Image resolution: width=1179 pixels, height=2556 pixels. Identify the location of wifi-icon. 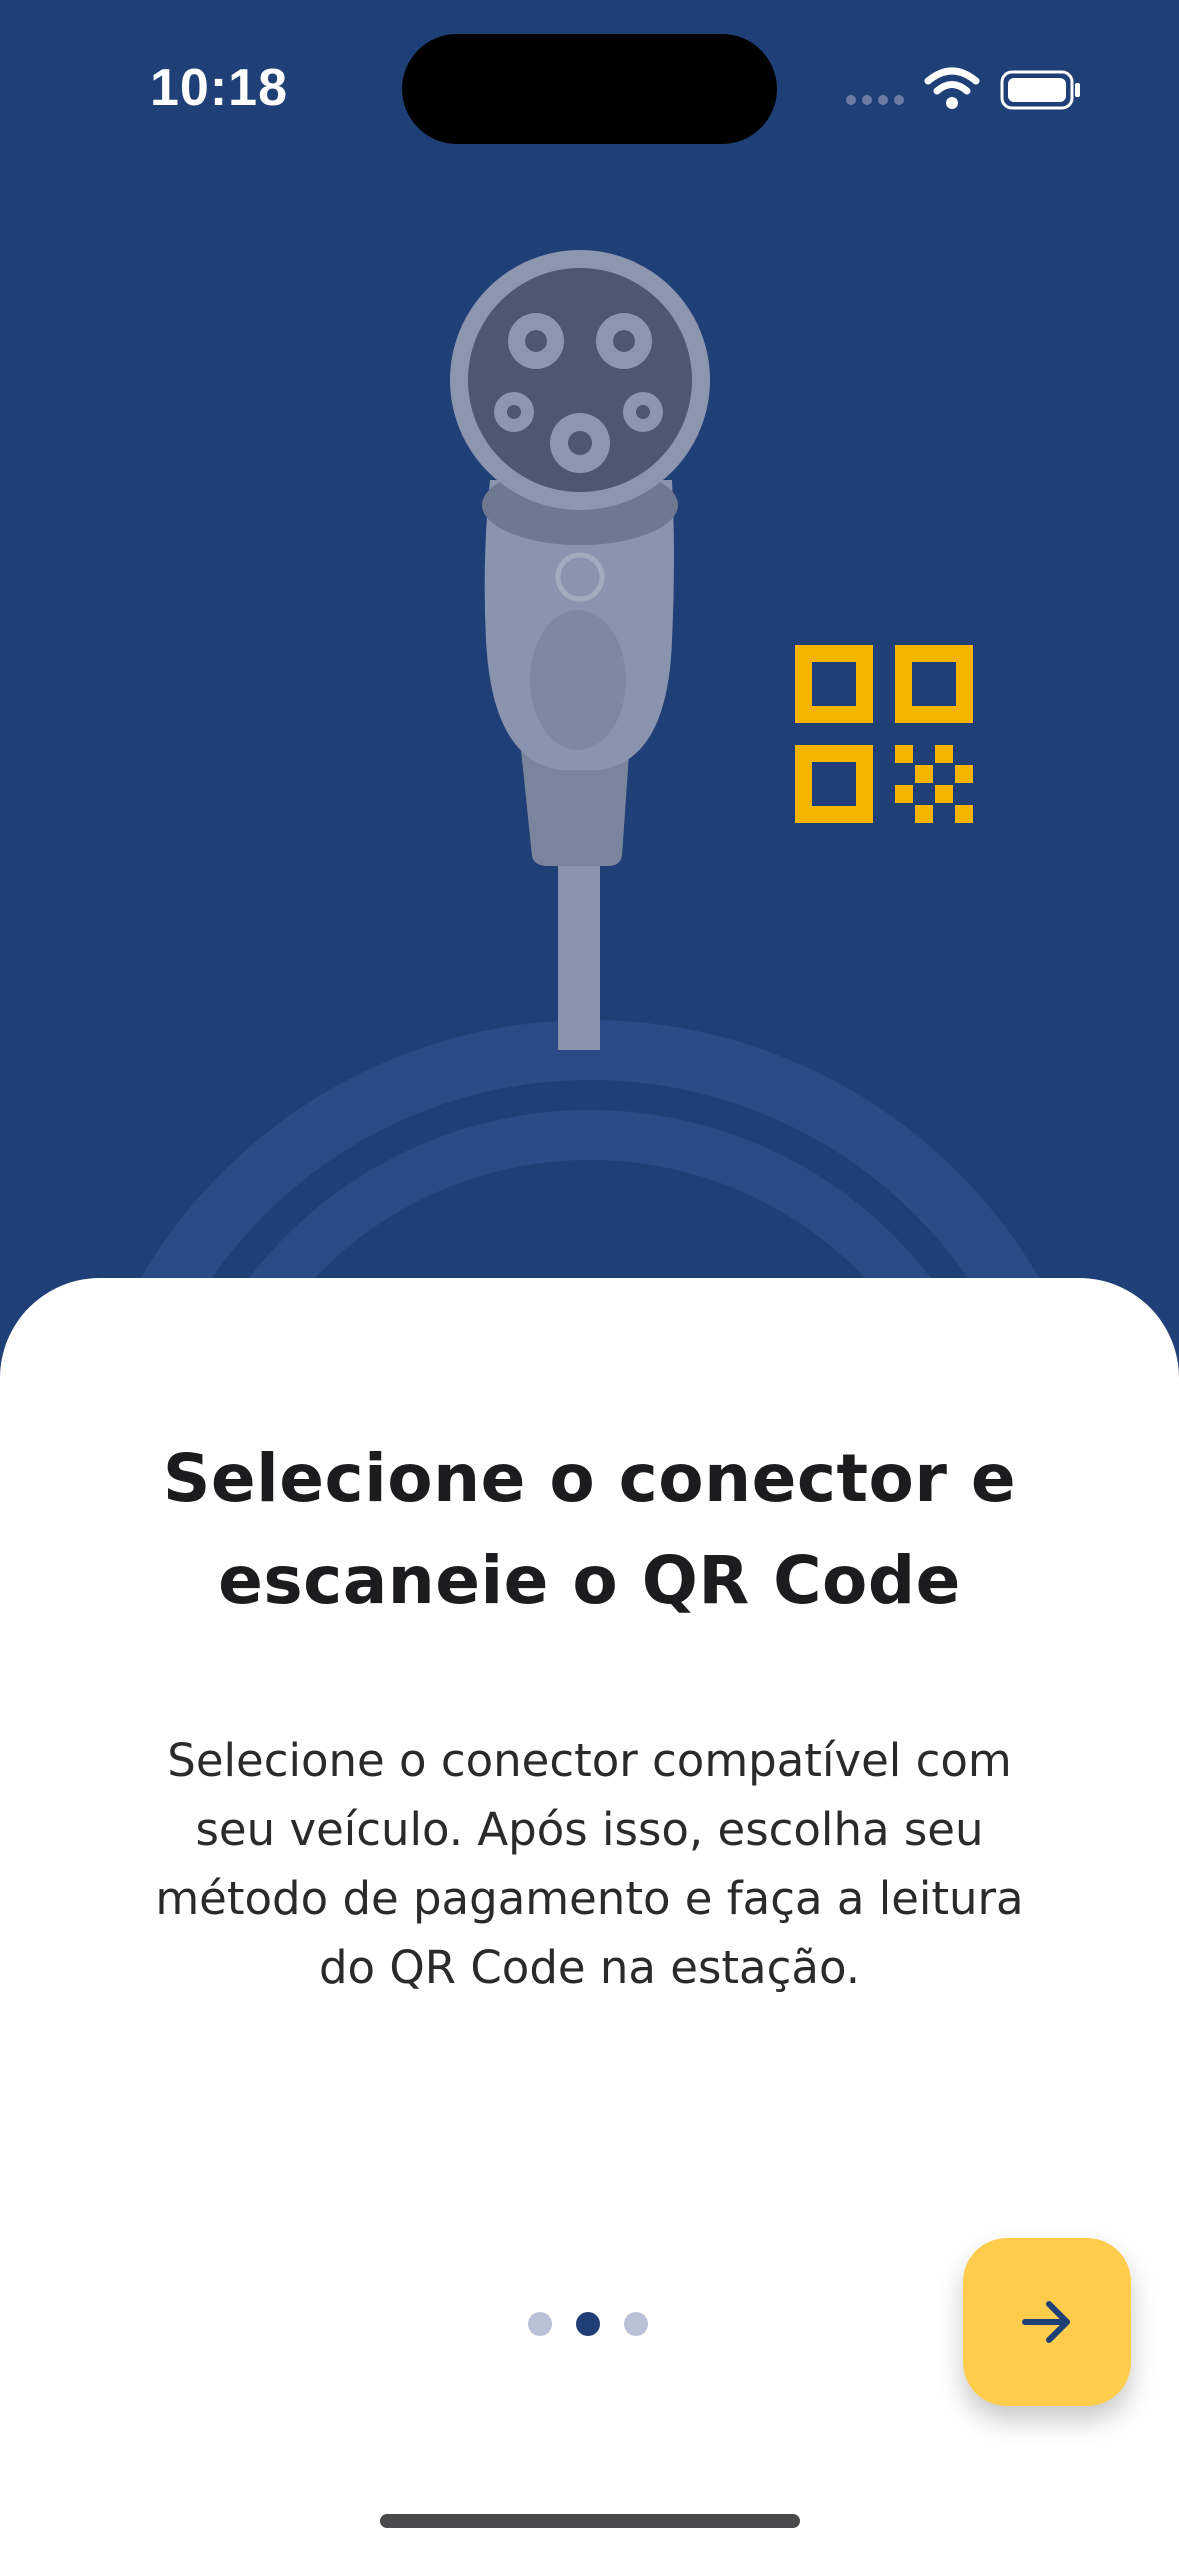
(952, 88).